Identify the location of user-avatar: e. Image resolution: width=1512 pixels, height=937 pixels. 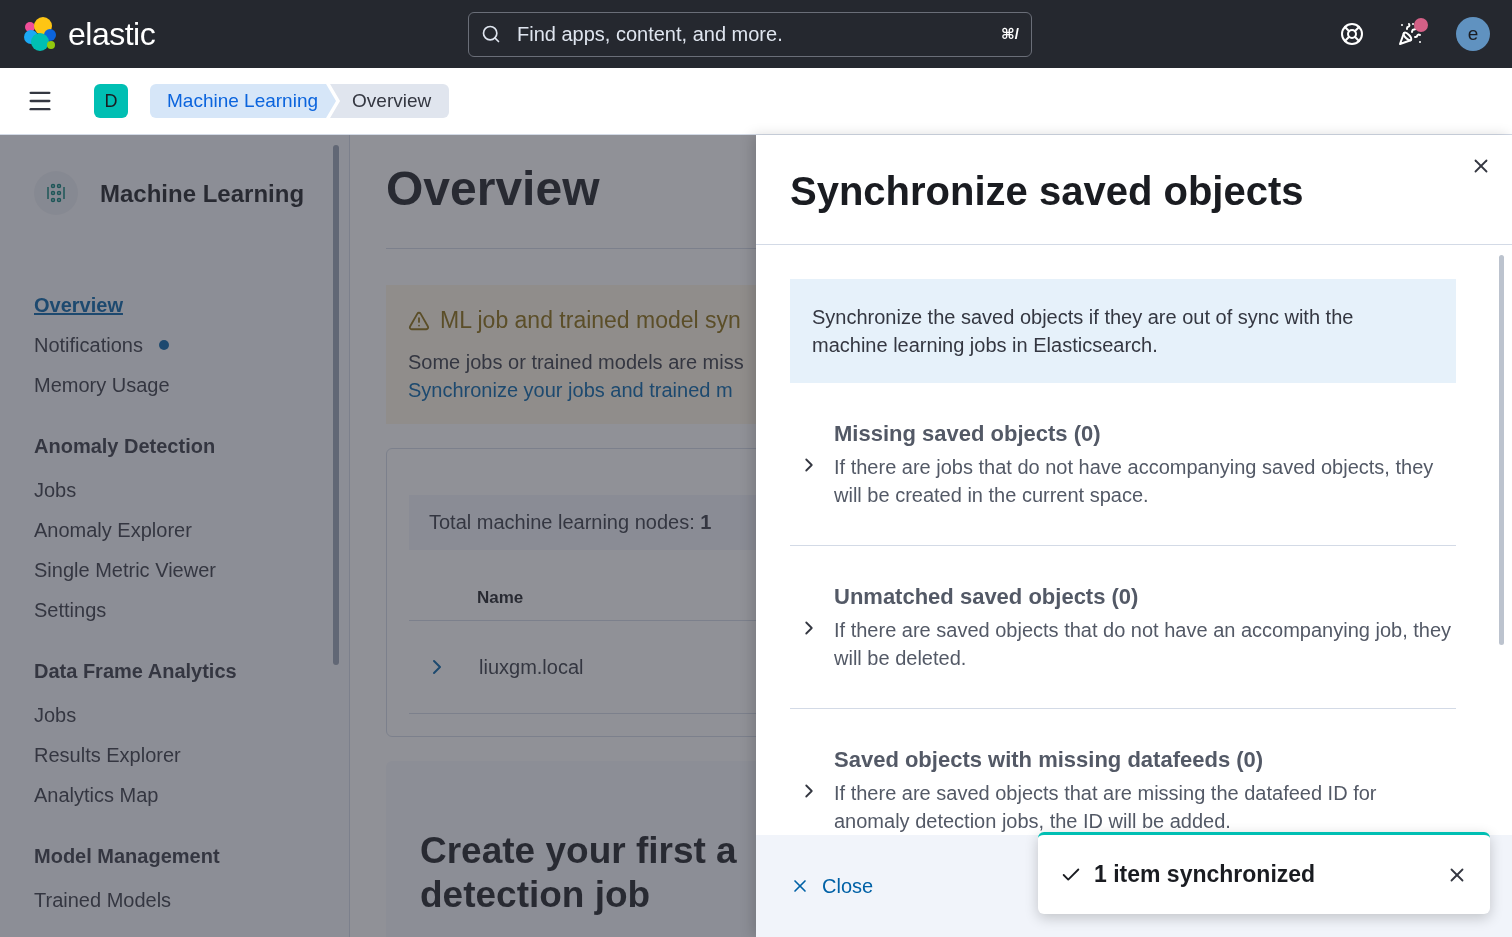
(1473, 34).